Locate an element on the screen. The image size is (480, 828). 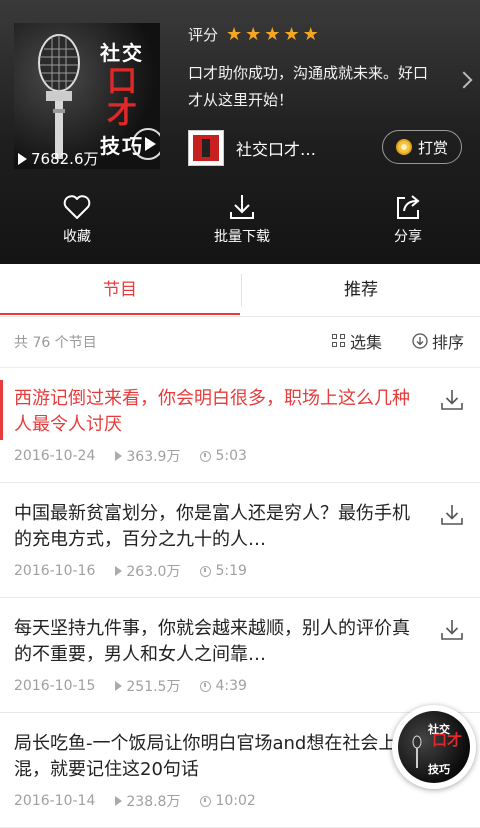
episode-meta: 2016-10-16 263.0万 5:19 is located at coordinates (137, 571).